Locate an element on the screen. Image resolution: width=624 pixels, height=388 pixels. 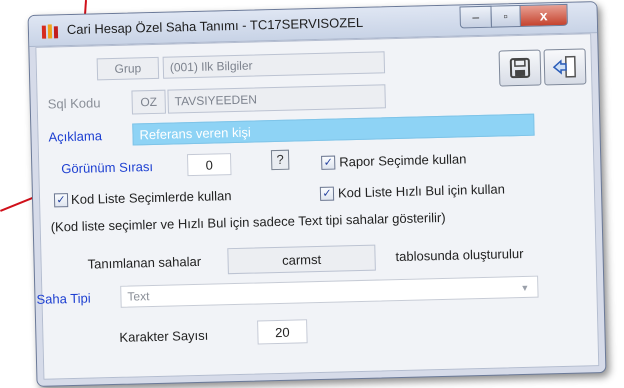
grup-label: Grup is located at coordinates (128, 68).